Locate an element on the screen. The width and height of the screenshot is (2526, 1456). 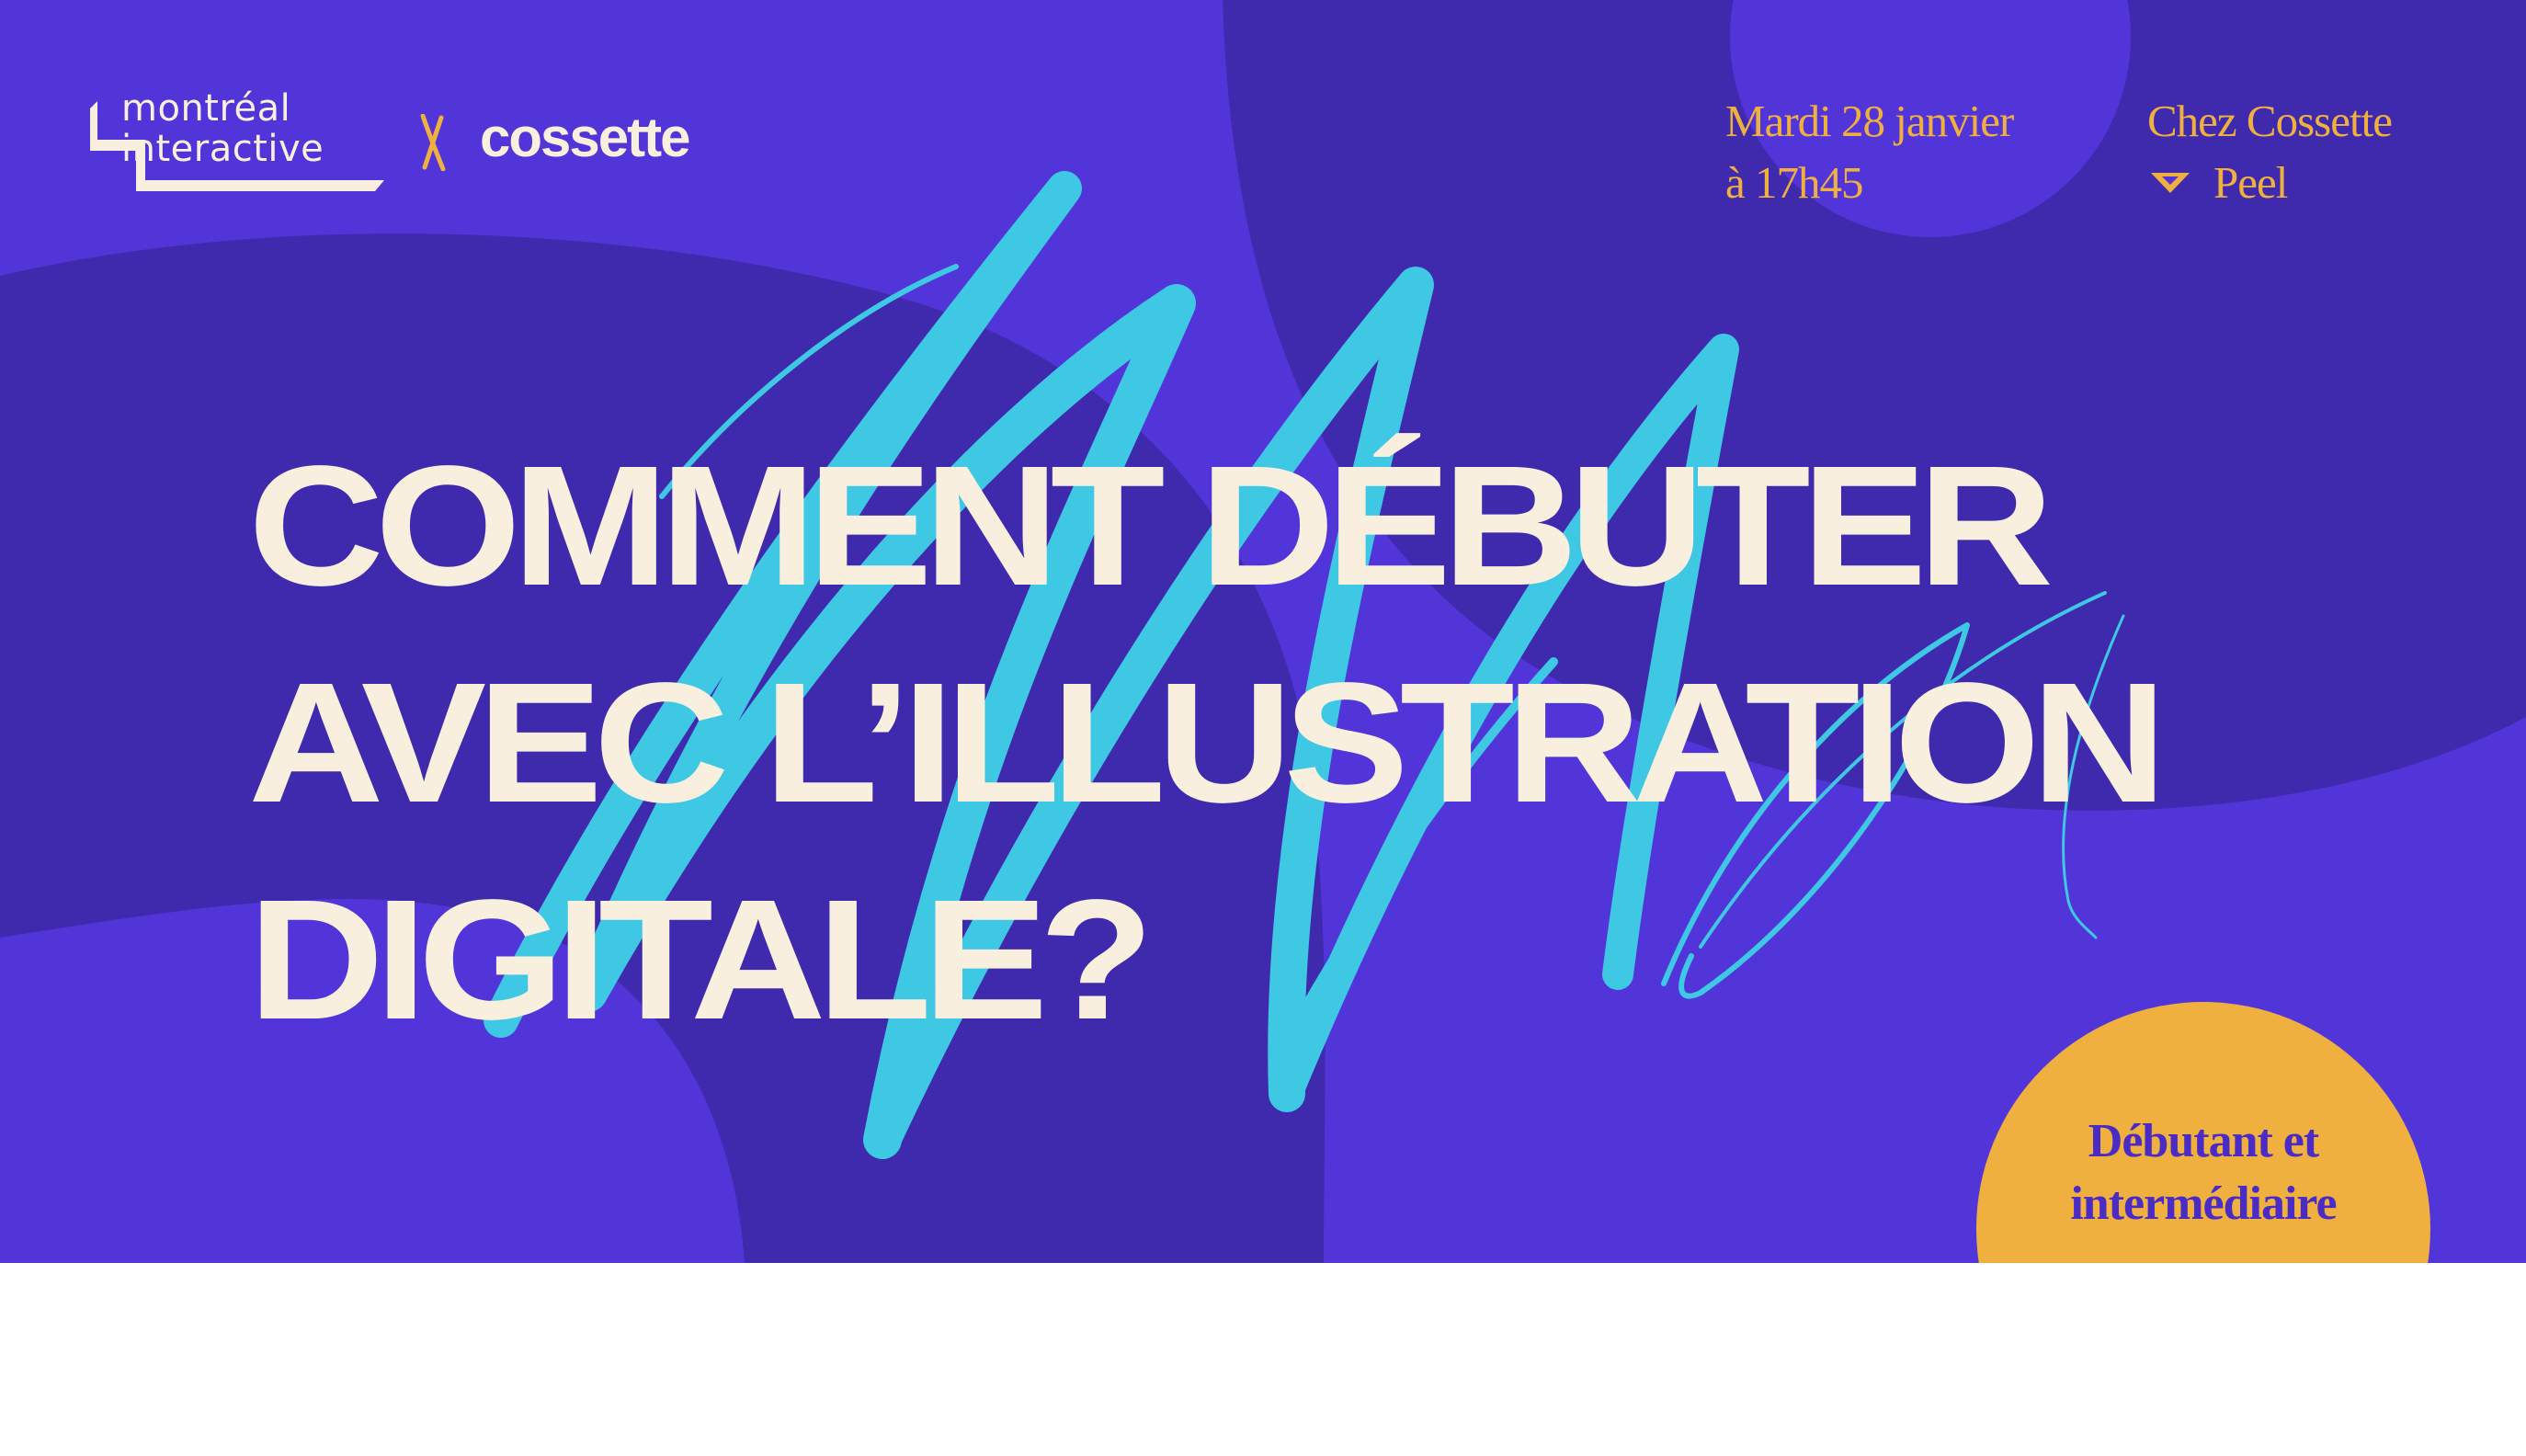
logo-line-interactive: interactive is located at coordinates (222, 149).